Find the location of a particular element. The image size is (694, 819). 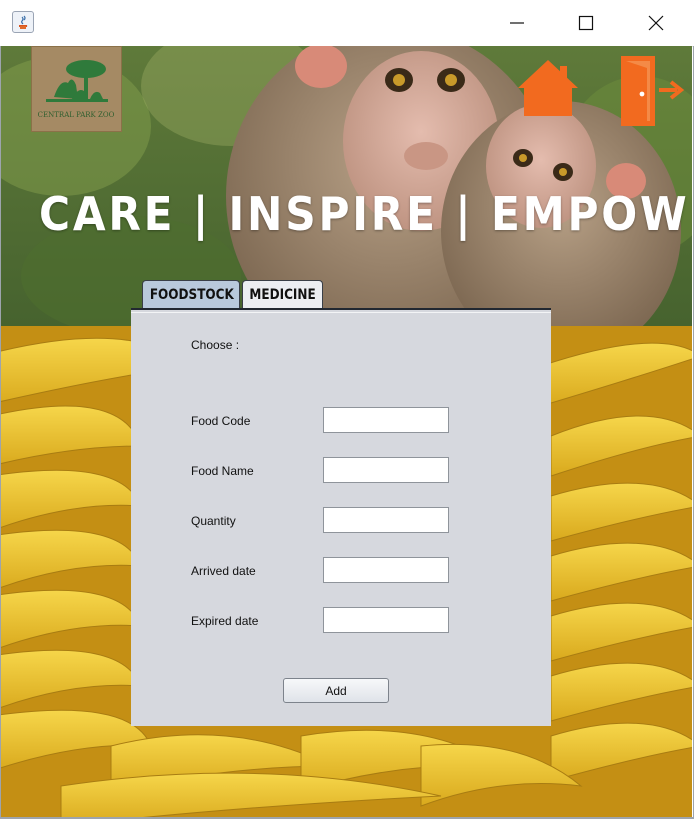

food-code-input is located at coordinates (386, 420).